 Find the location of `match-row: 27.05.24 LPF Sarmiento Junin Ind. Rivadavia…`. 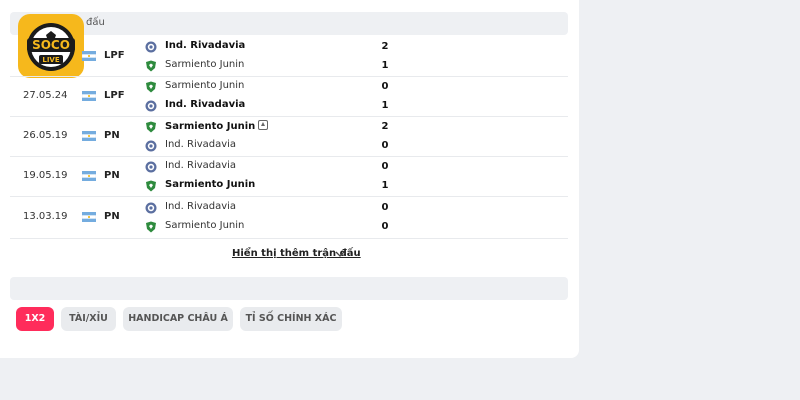

match-row: 27.05.24 LPF Sarmiento Junin Ind. Rivadavia… is located at coordinates (289, 97).